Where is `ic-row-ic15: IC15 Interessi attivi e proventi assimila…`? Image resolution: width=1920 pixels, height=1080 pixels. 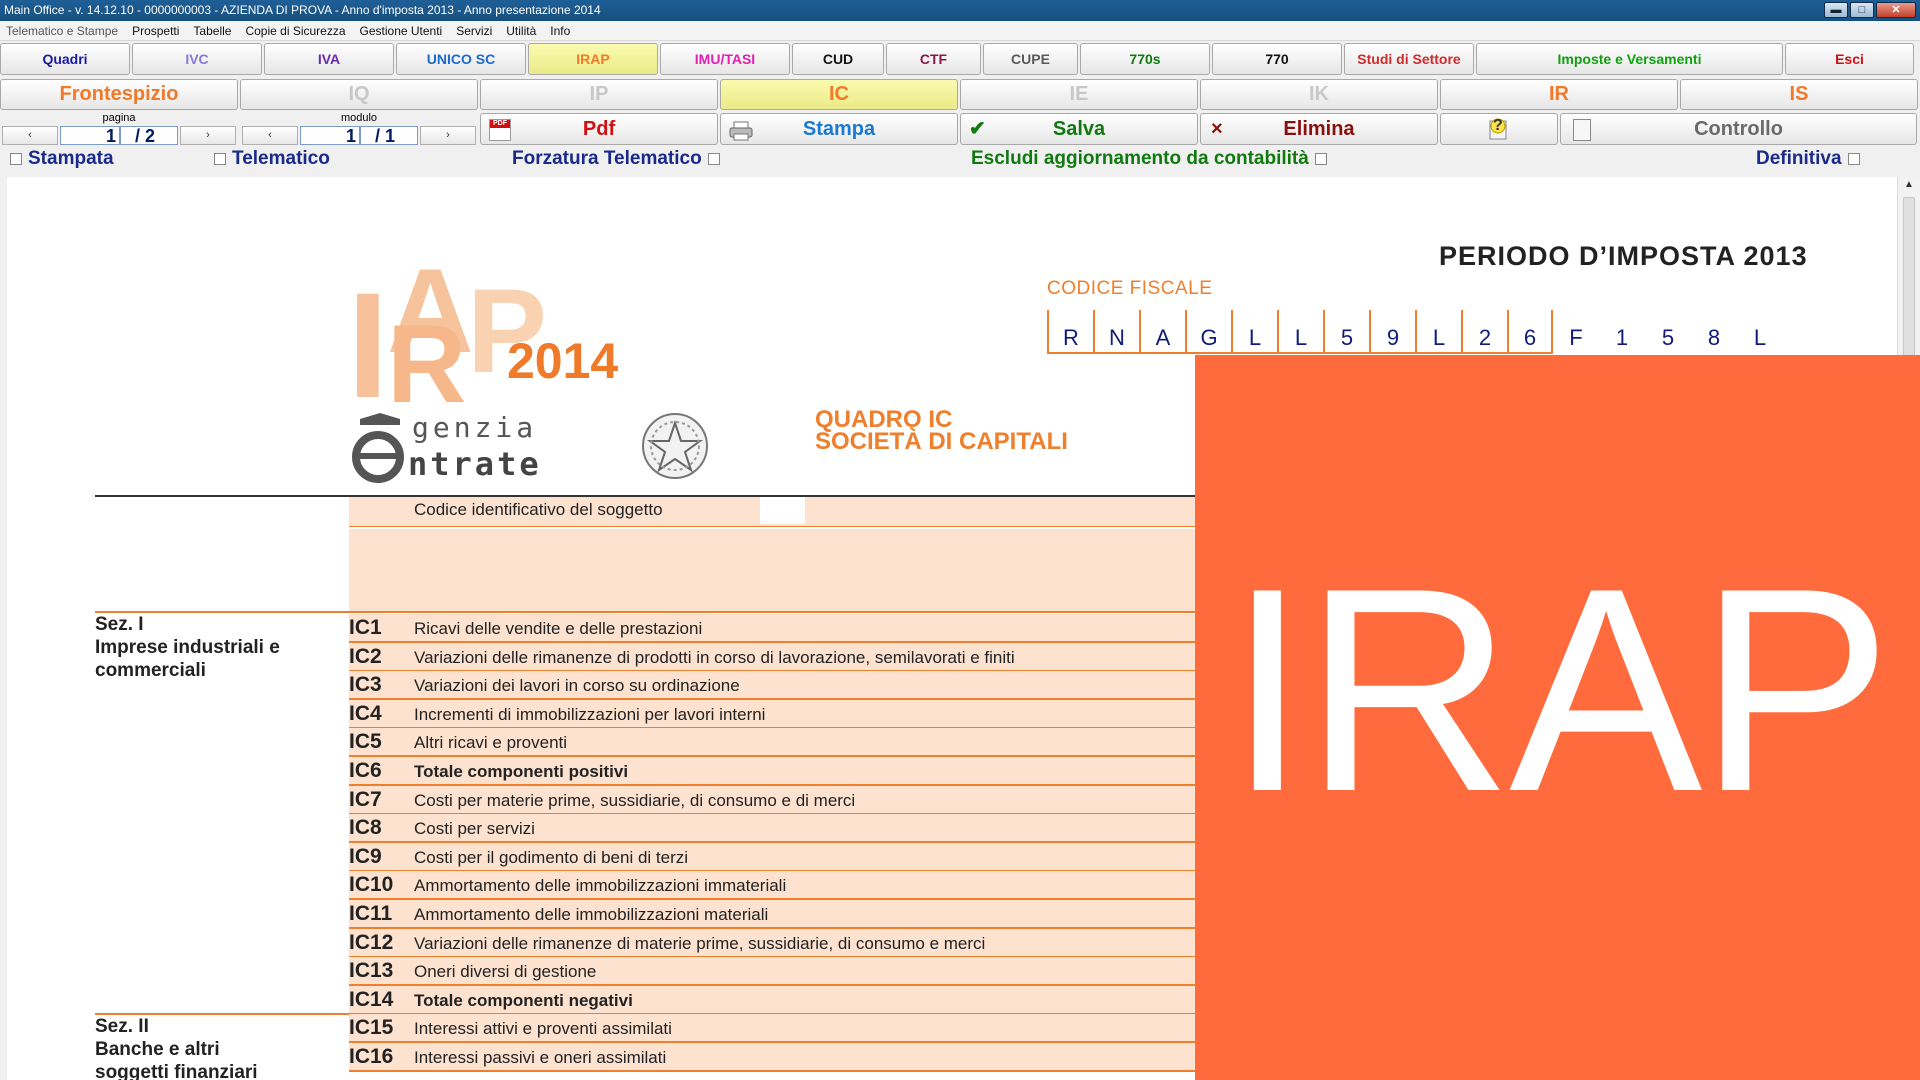
ic-row-ic15: IC15 Interessi attivi e proventi assimila… is located at coordinates (774, 1028).